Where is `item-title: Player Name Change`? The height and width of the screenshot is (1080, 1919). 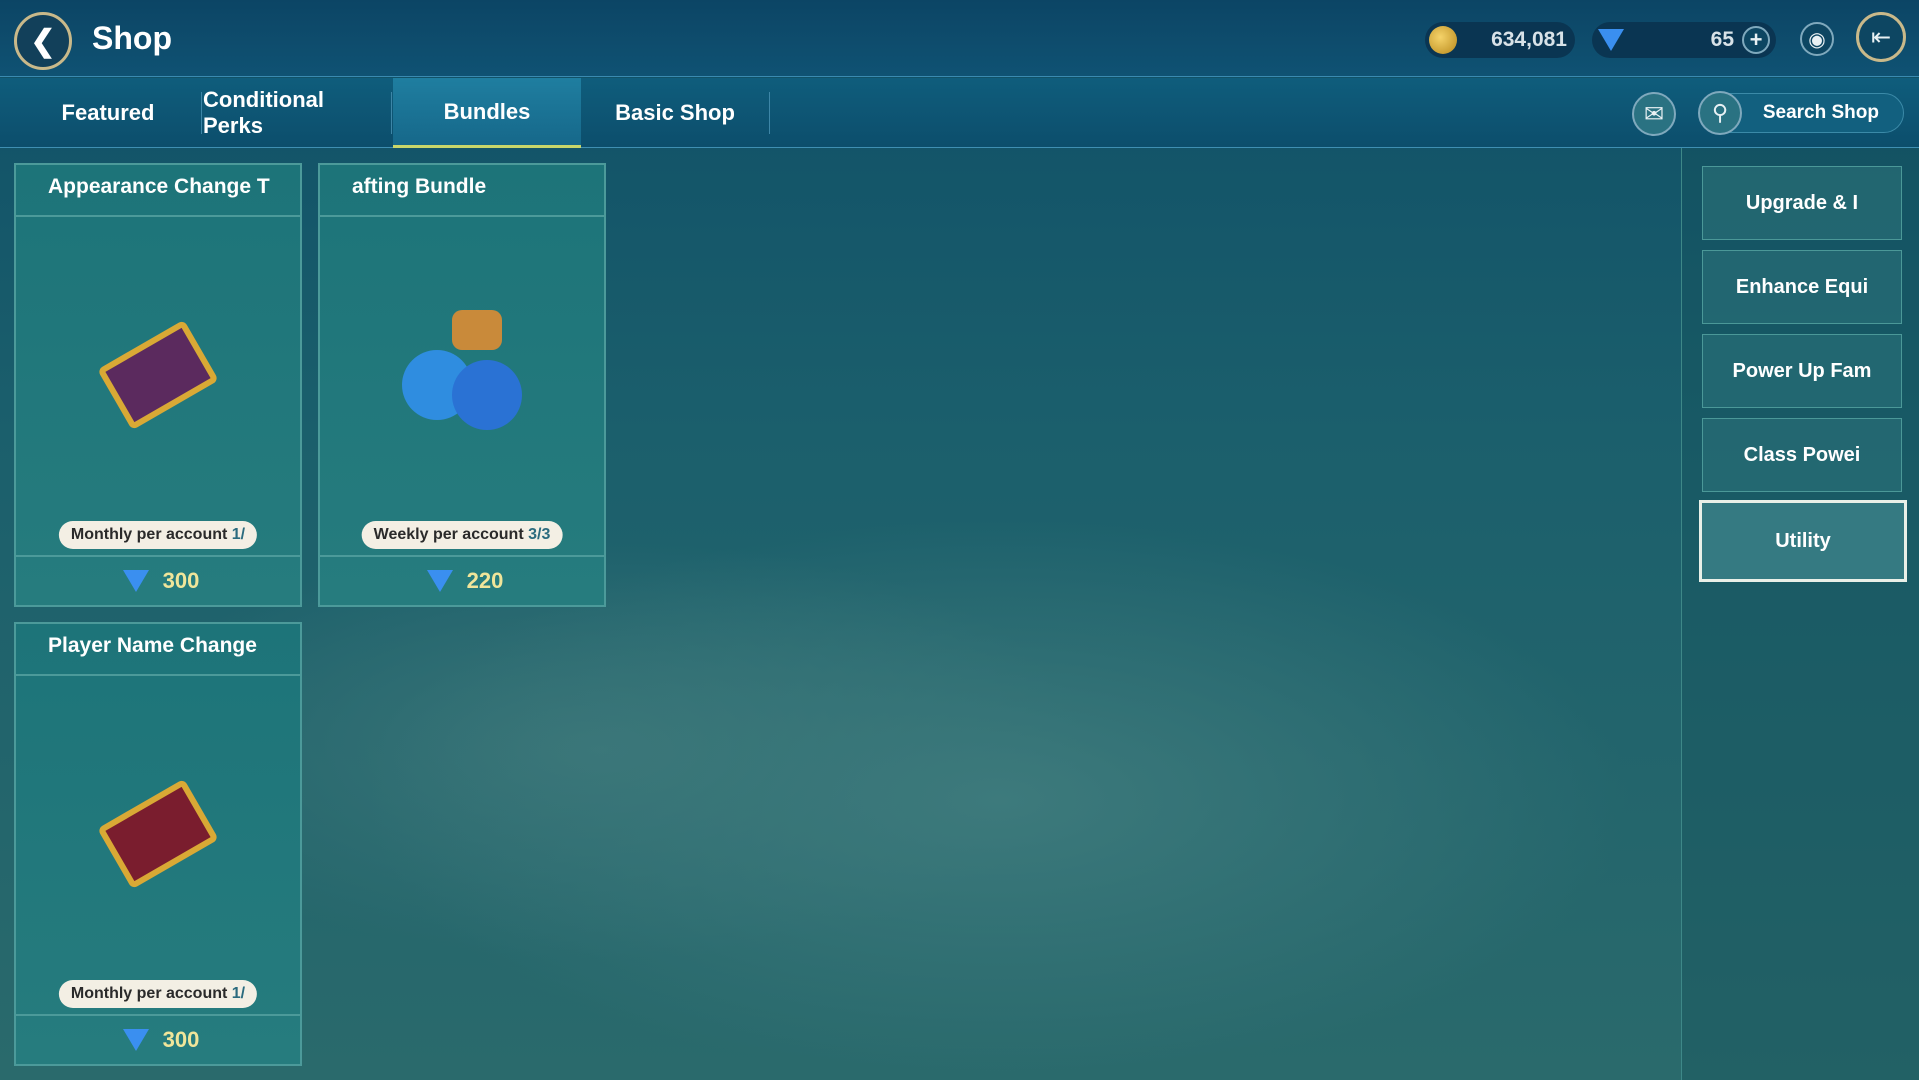
item-title: Player Name Change is located at coordinates (158, 650).